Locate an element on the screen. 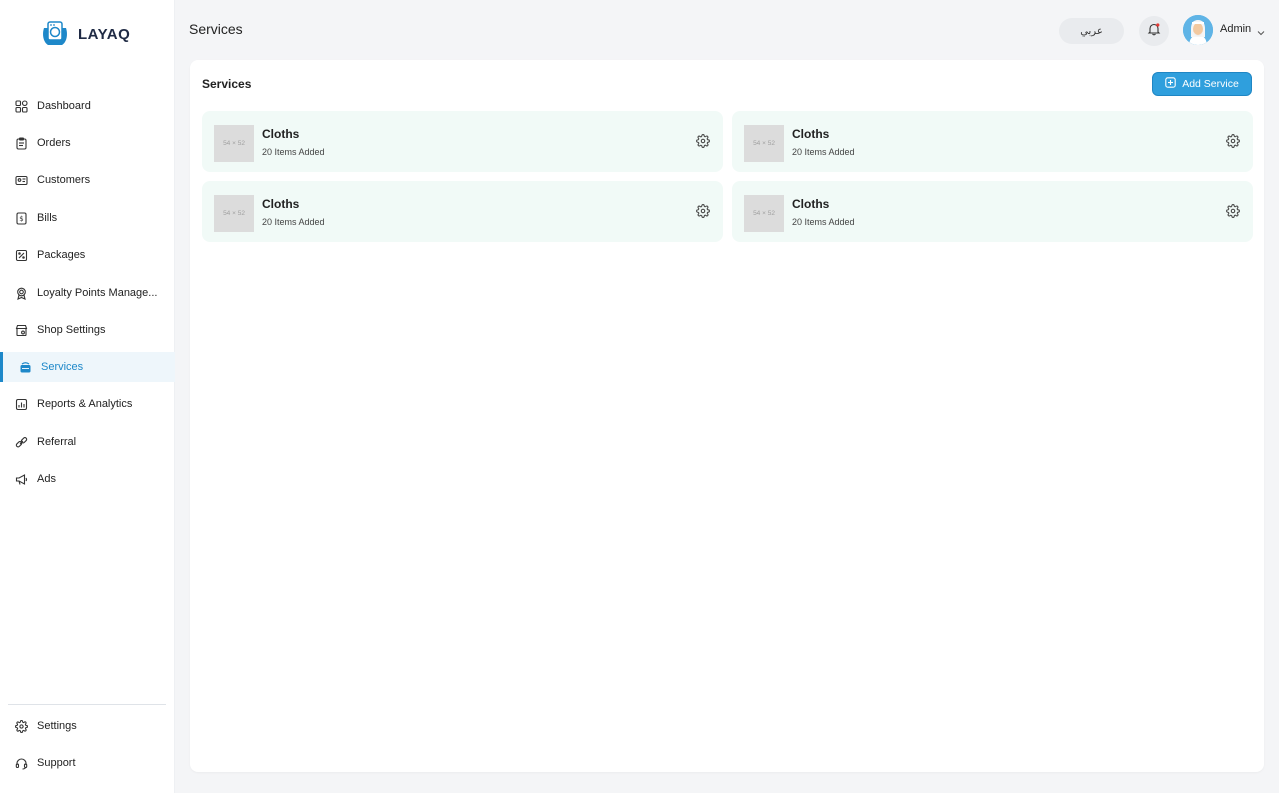 The height and width of the screenshot is (793, 1279). sidebar-item-label: Ads is located at coordinates (46, 479).